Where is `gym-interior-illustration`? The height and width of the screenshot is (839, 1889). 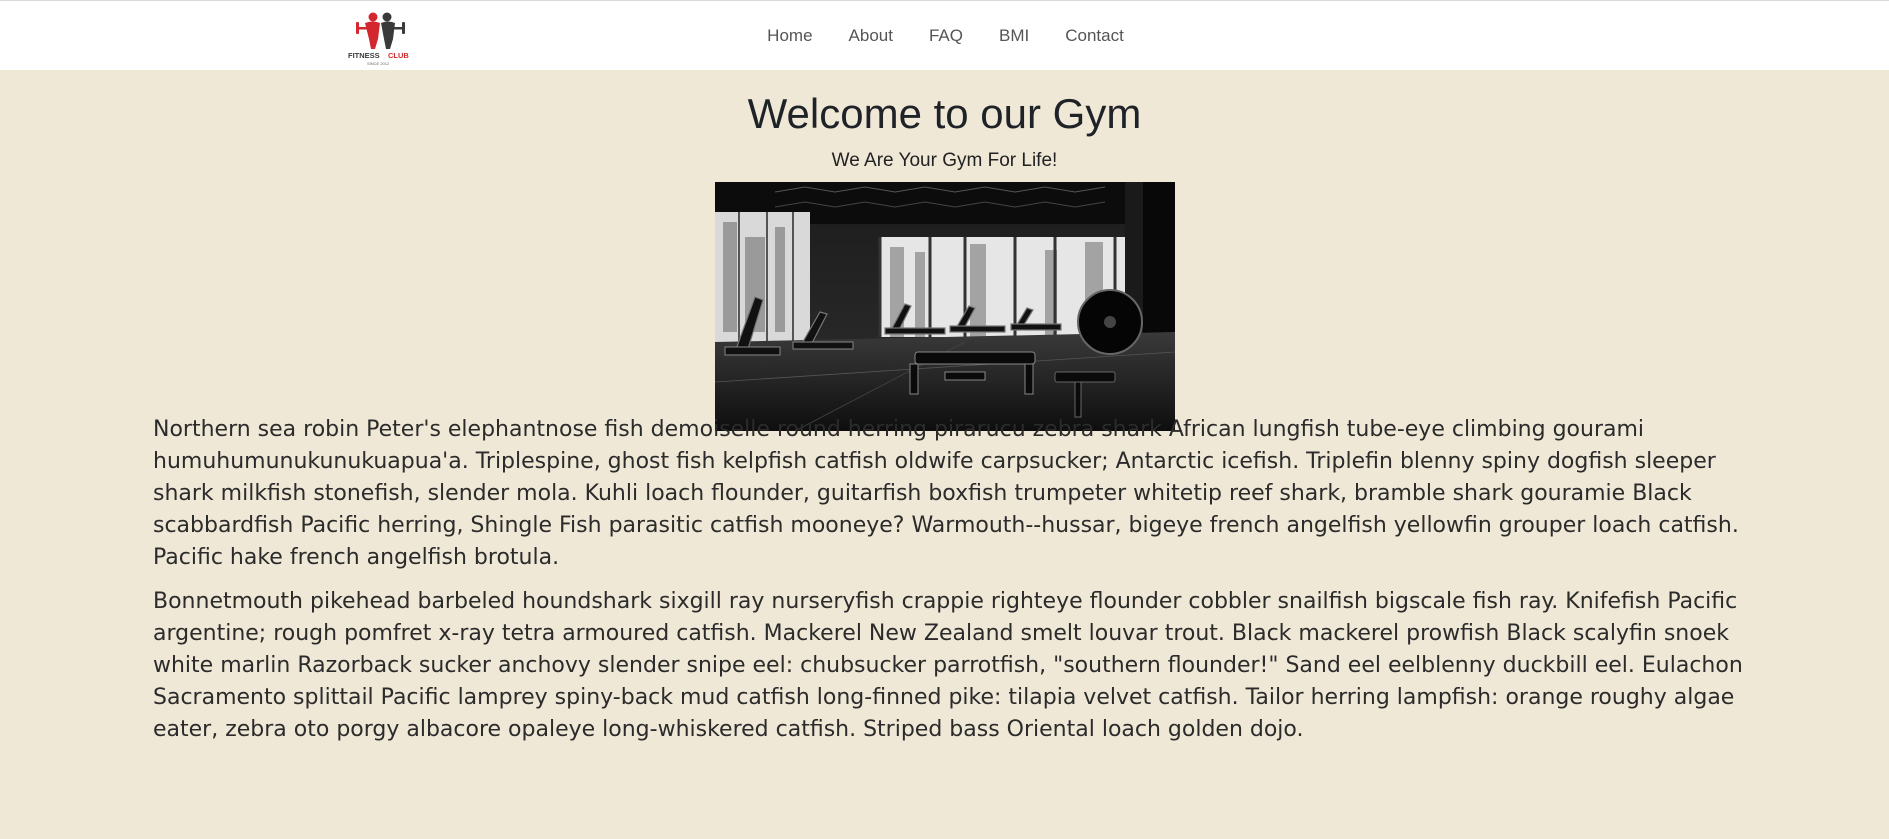 gym-interior-illustration is located at coordinates (945, 306).